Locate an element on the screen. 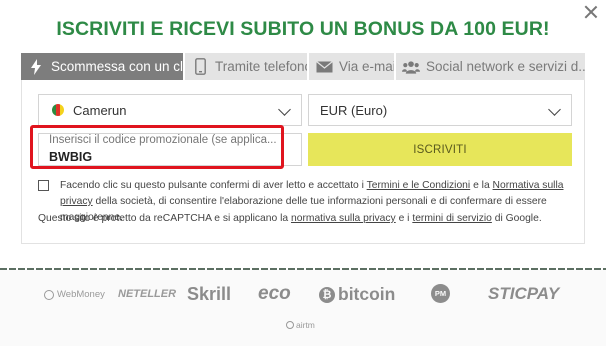 Image resolution: width=606 pixels, height=346 pixels. airtm-label: airtm is located at coordinates (305, 325).